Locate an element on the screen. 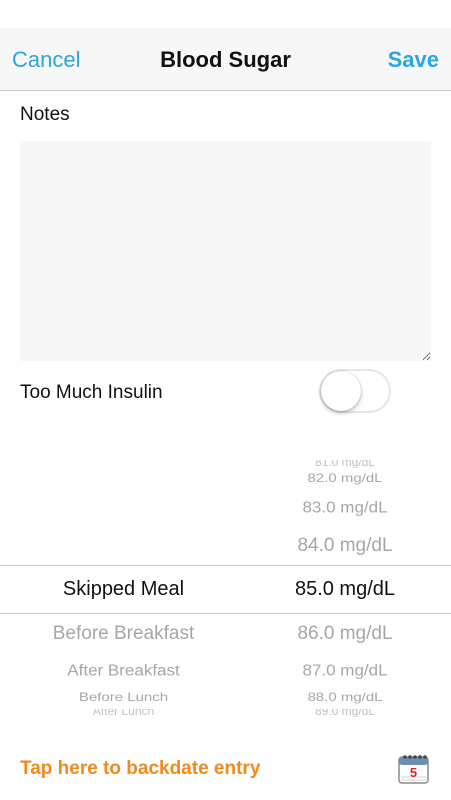  too-much-insulin-label: Too Much Insulin is located at coordinates (91, 392).